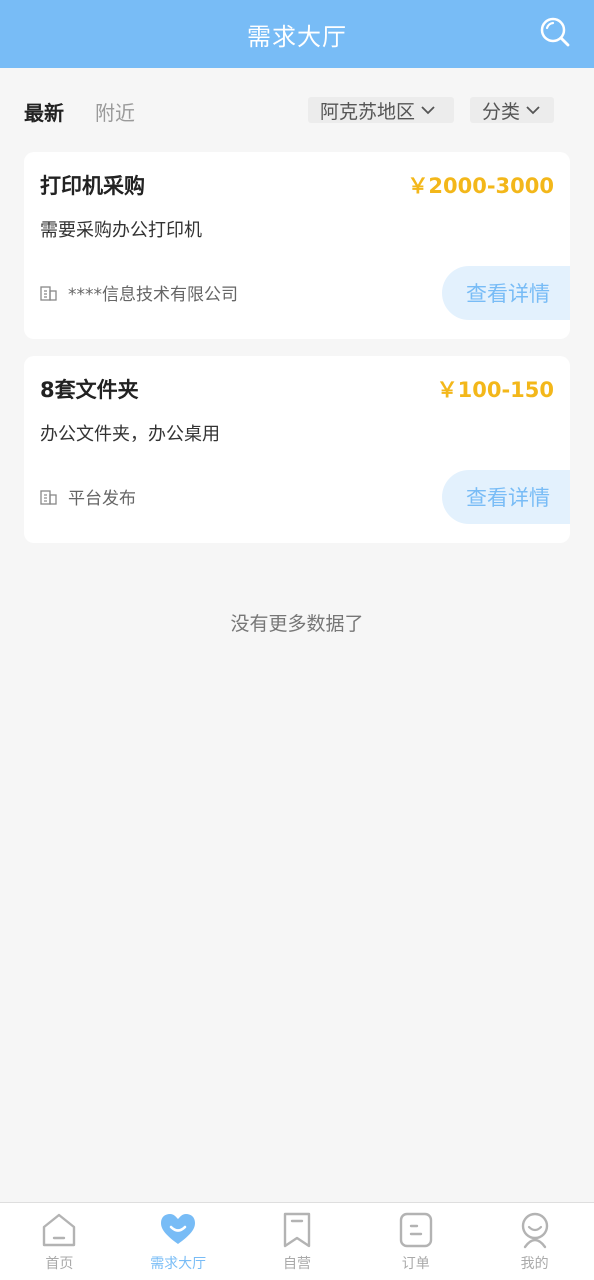 The image size is (594, 1280). Describe the element at coordinates (115, 111) in the screenshot. I see `tab-nearby: 附近` at that location.